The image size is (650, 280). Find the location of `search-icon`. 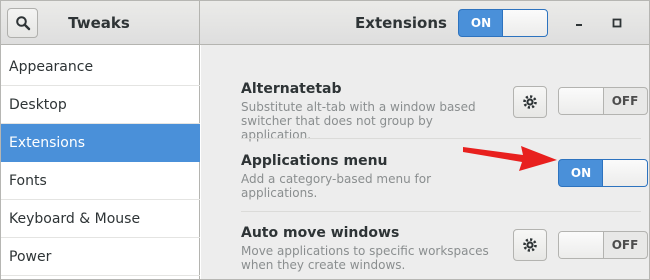

search-icon is located at coordinates (22, 23).